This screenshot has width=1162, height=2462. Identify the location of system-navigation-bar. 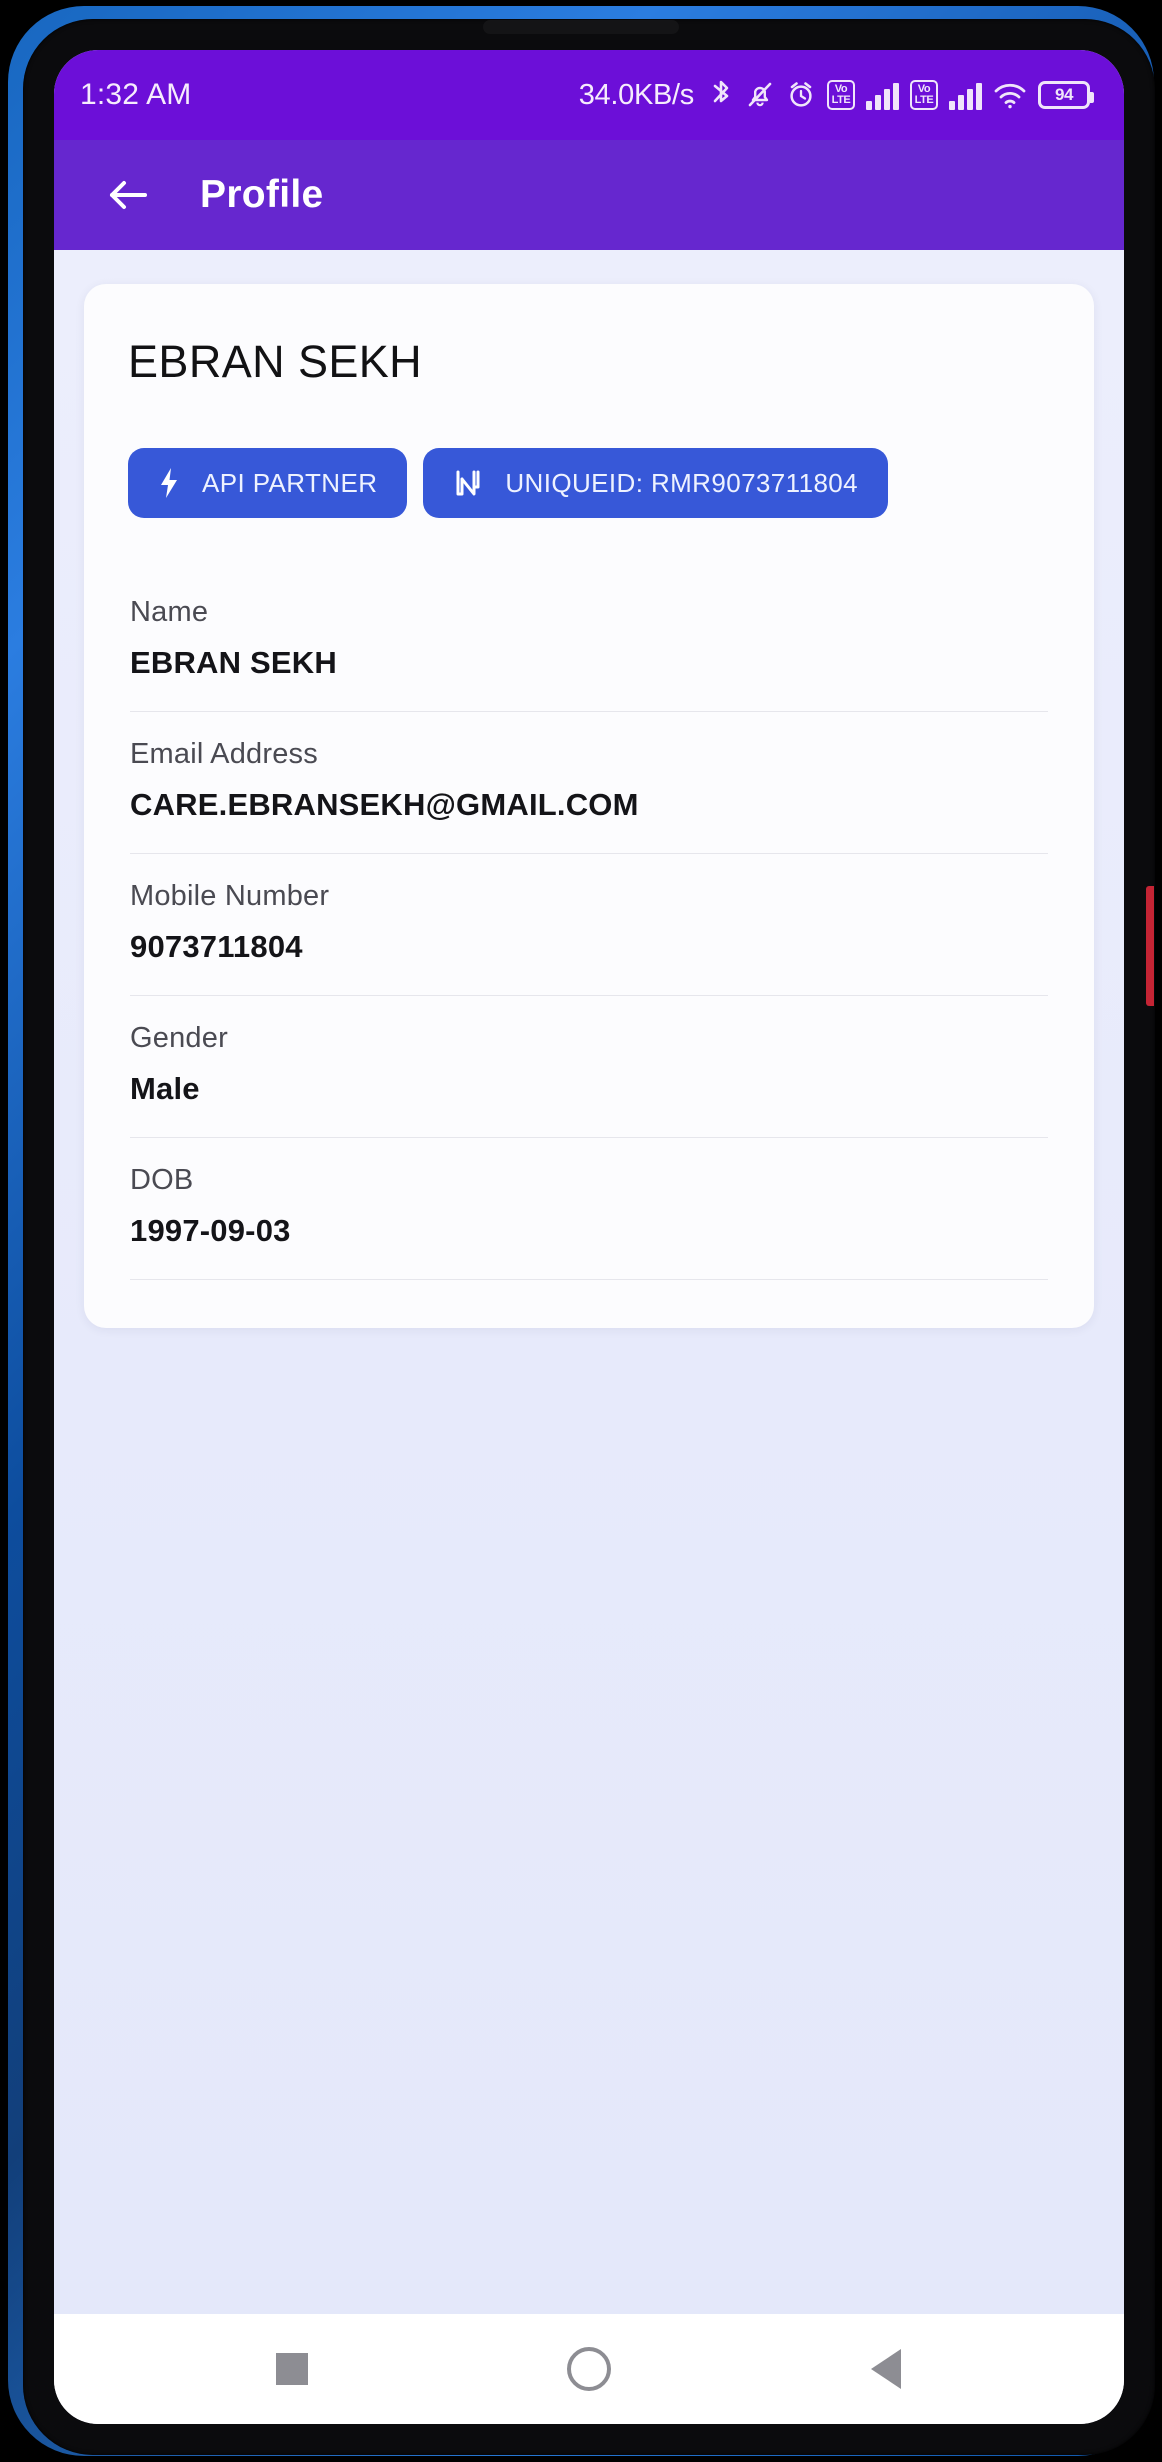
(589, 2369).